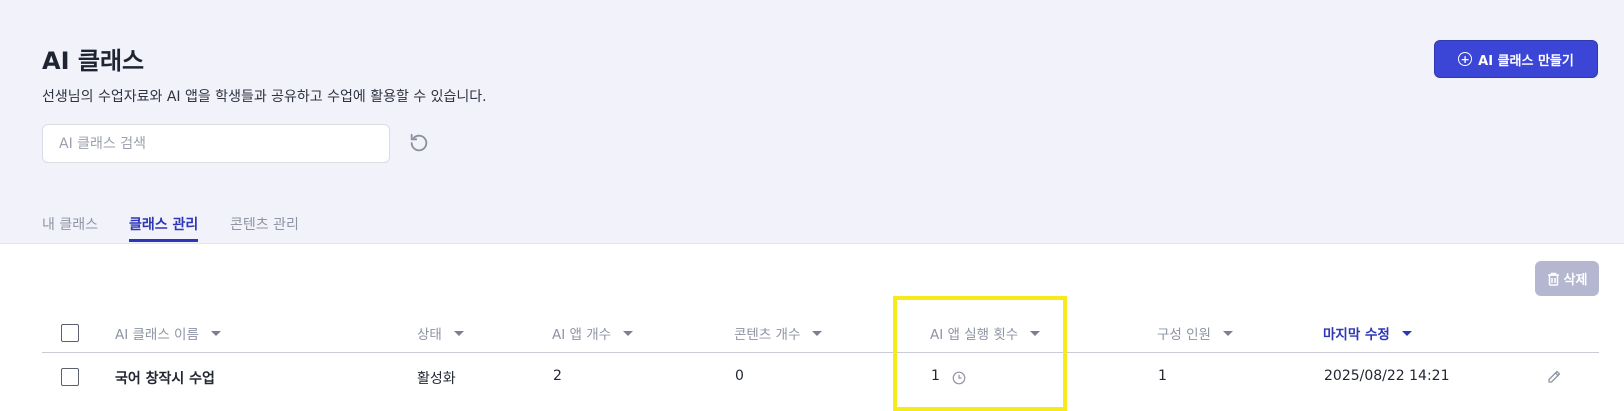  Describe the element at coordinates (1554, 377) in the screenshot. I see `edit-pencil-icon` at that location.